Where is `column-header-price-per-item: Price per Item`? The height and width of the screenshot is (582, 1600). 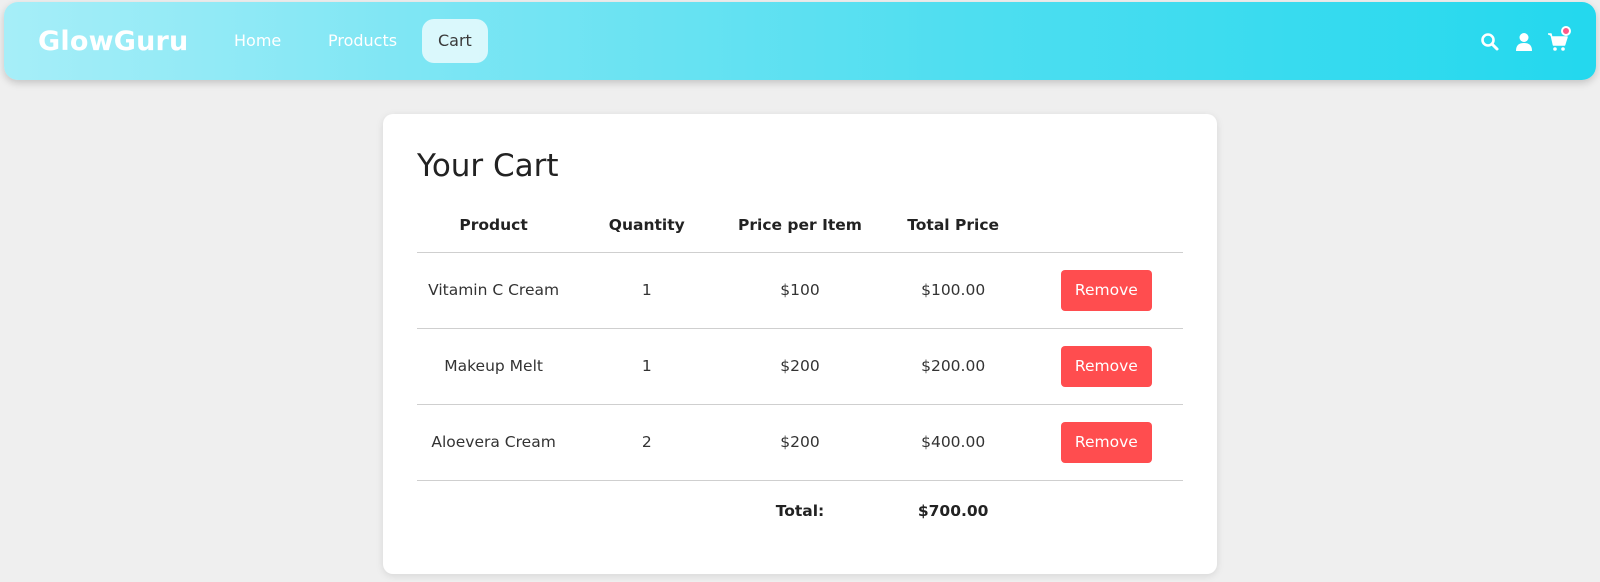 column-header-price-per-item: Price per Item is located at coordinates (800, 225).